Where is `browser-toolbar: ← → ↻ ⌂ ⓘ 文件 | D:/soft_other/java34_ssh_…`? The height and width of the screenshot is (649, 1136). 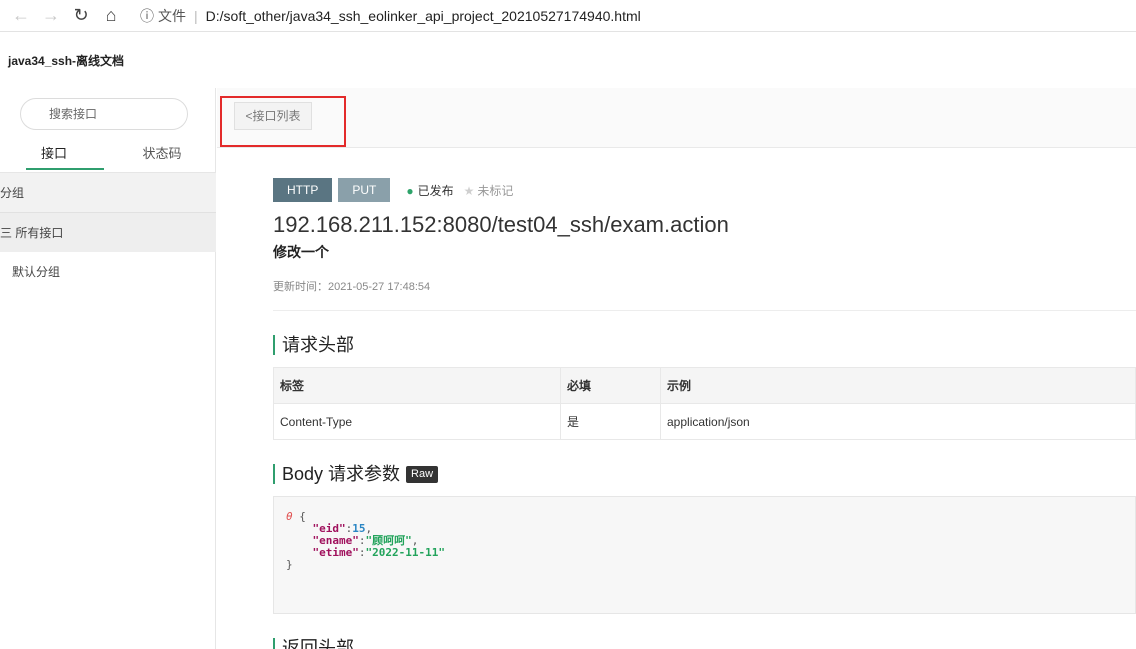 browser-toolbar: ← → ↻ ⌂ ⓘ 文件 | D:/soft_other/java34_ssh_… is located at coordinates (568, 16).